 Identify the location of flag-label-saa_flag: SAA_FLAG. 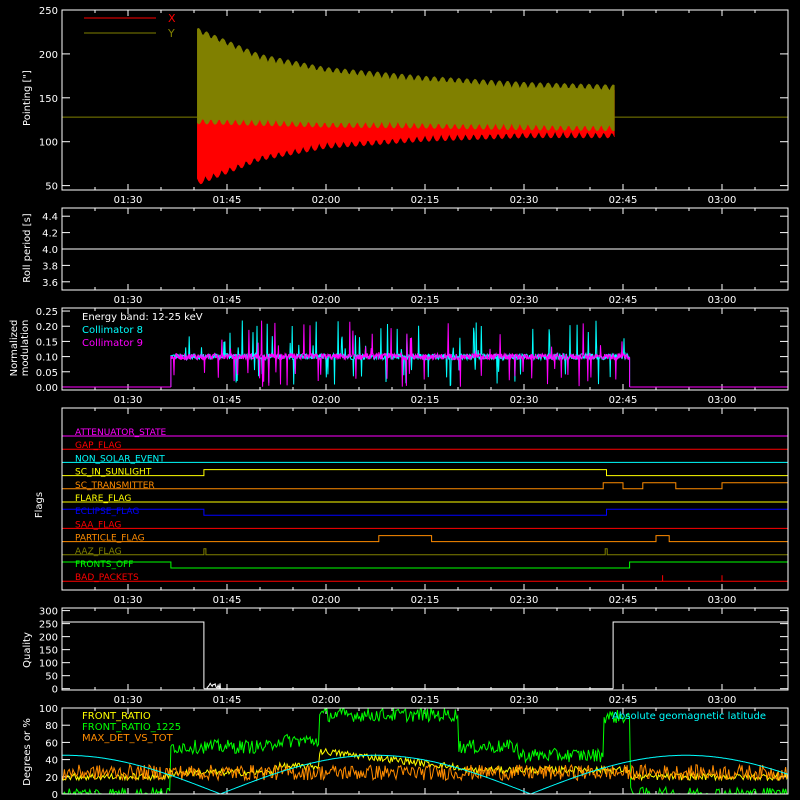
(98, 525).